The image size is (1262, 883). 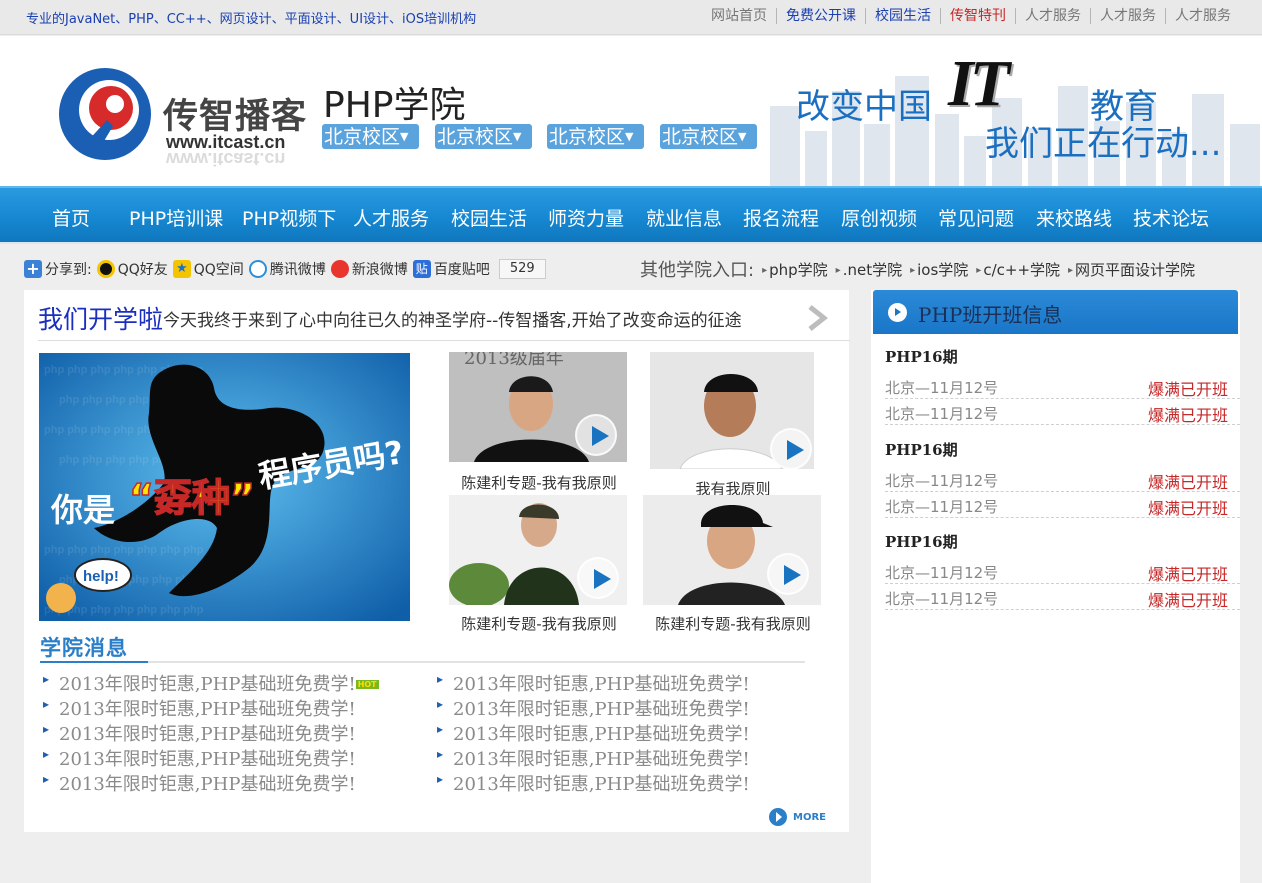 What do you see at coordinates (977, 16) in the screenshot?
I see `top-link-special: 传智特刊` at bounding box center [977, 16].